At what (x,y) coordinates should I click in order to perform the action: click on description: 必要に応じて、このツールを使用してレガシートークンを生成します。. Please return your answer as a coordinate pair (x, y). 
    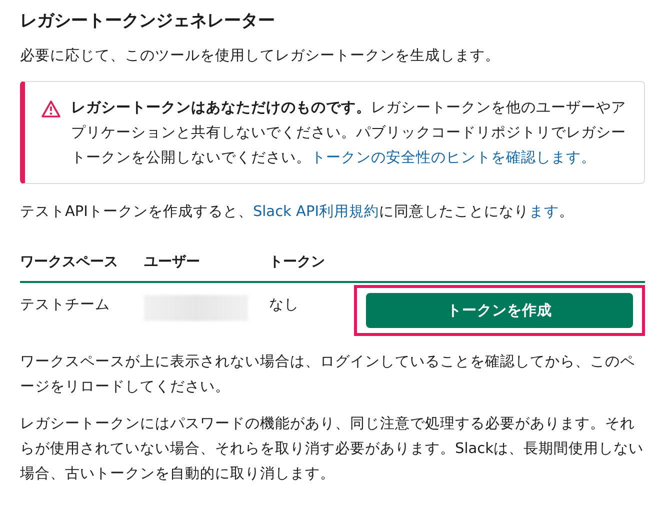
    Looking at the image, I should click on (260, 56).